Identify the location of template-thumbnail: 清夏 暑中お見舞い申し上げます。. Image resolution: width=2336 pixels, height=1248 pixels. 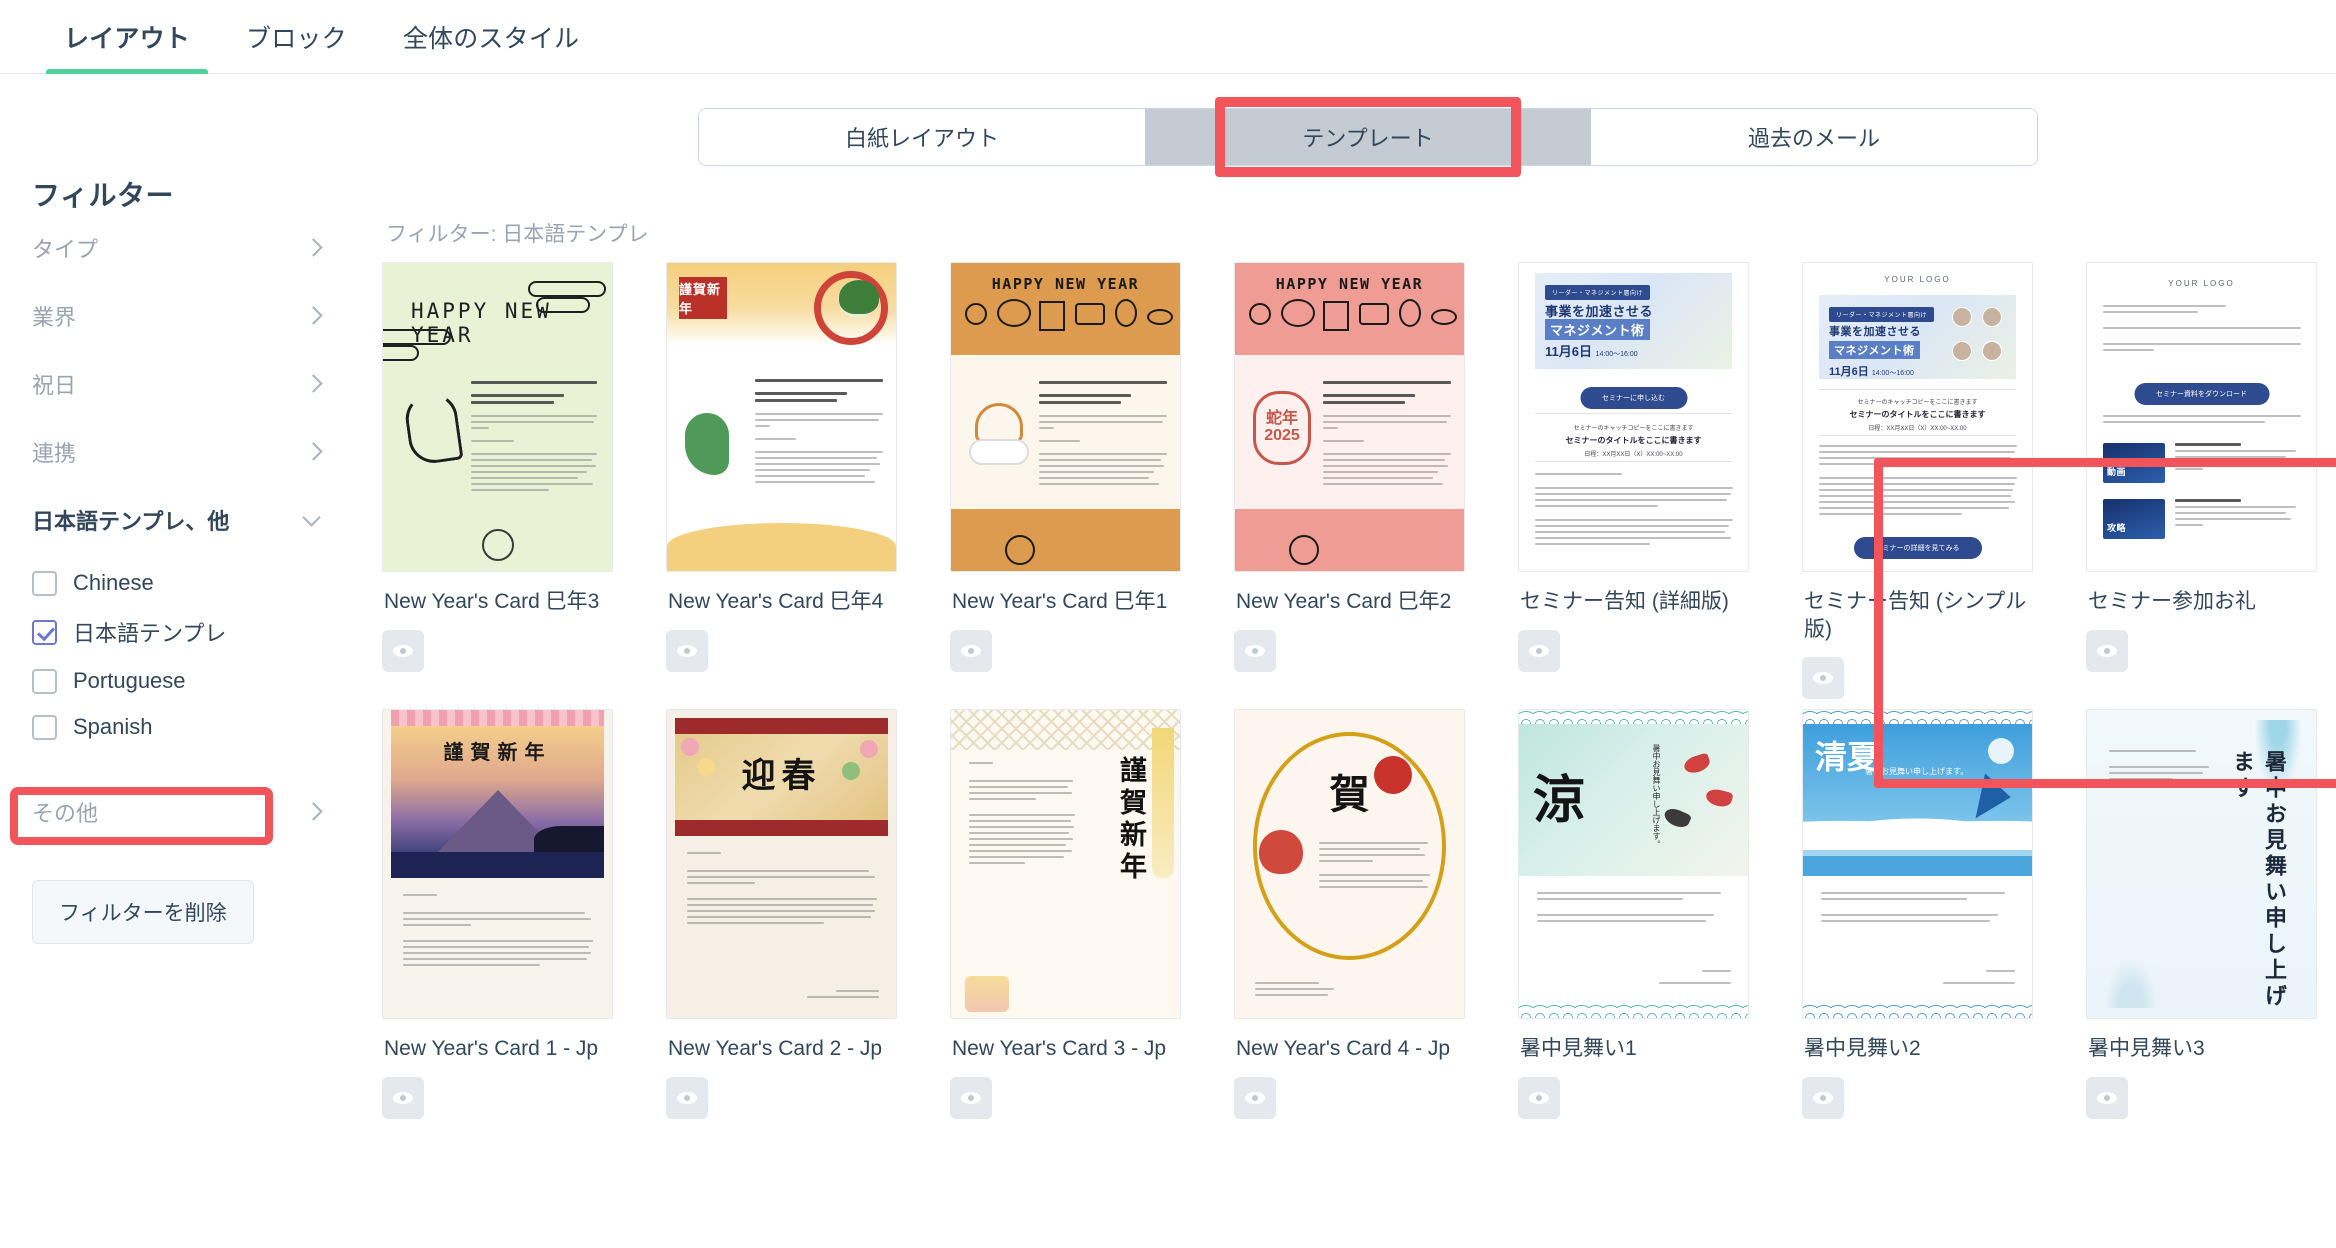
(1917, 864).